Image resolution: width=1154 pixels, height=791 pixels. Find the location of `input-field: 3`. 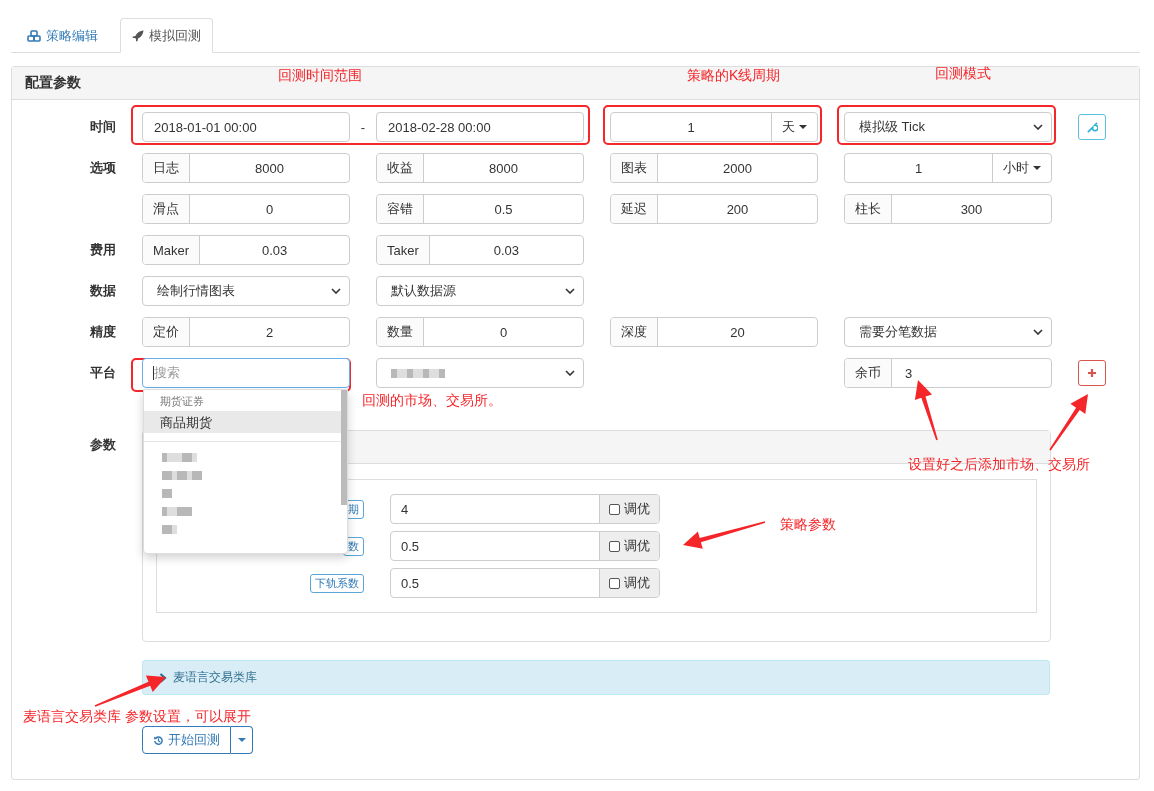

input-field: 3 is located at coordinates (971, 373).